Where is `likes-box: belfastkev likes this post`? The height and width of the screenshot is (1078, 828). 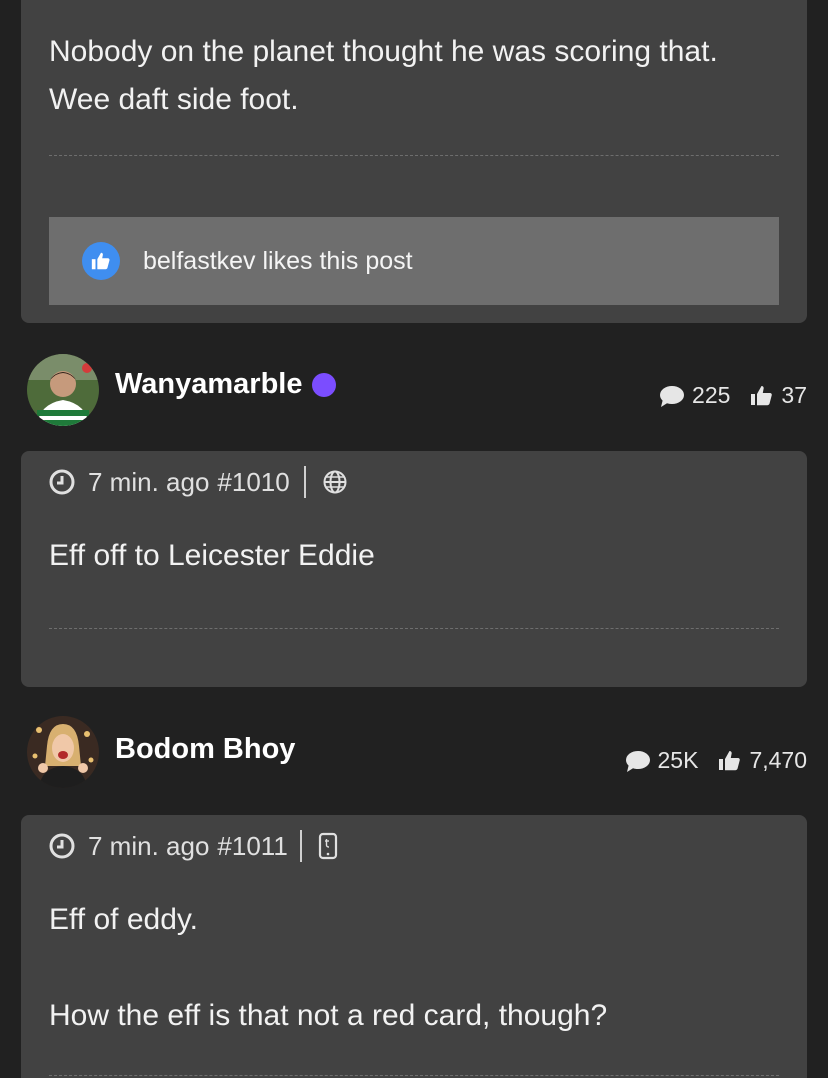 likes-box: belfastkev likes this post is located at coordinates (414, 261).